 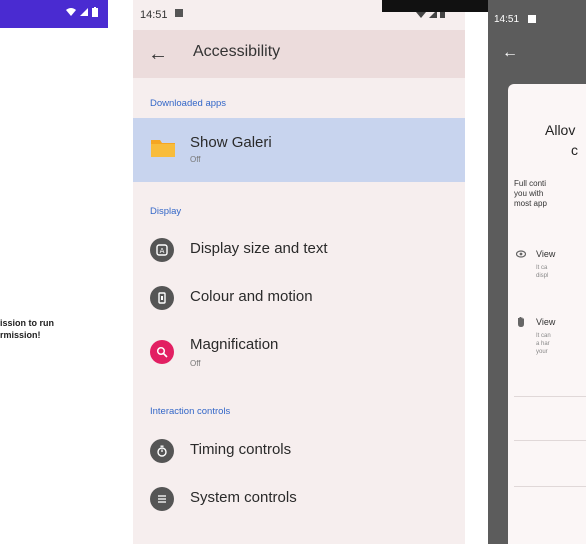 What do you see at coordinates (251, 296) in the screenshot?
I see `item-label: Colour and motion` at bounding box center [251, 296].